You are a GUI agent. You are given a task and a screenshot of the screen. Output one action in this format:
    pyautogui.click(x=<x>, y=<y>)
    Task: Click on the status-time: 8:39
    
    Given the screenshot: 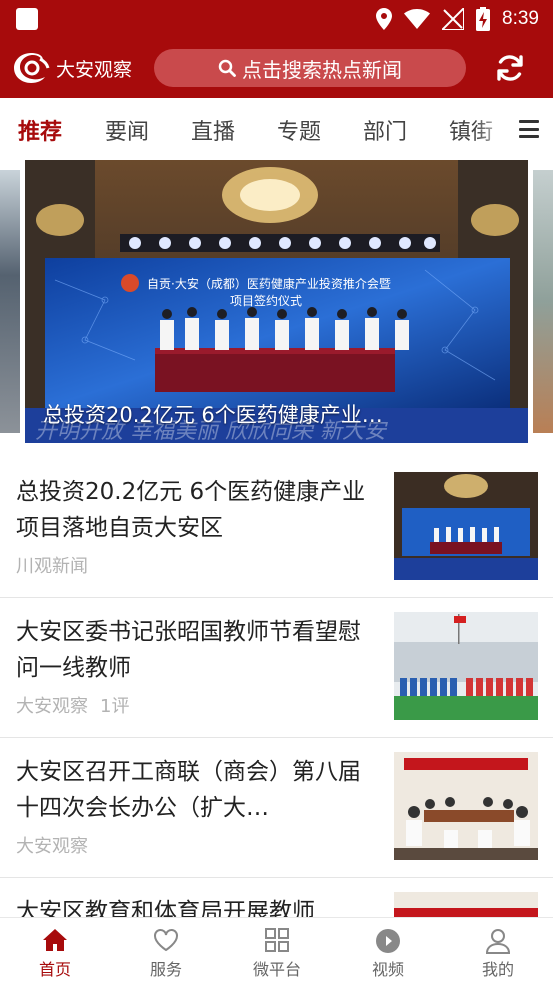 What is the action you would take?
    pyautogui.click(x=520, y=18)
    